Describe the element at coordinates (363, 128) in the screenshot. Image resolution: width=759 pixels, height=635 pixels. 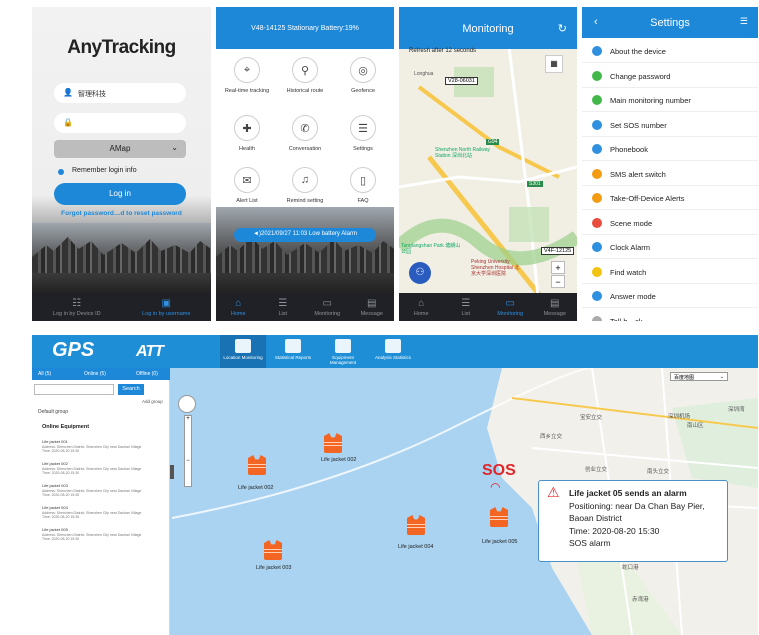
I see `sliders-icon: ☰` at that location.